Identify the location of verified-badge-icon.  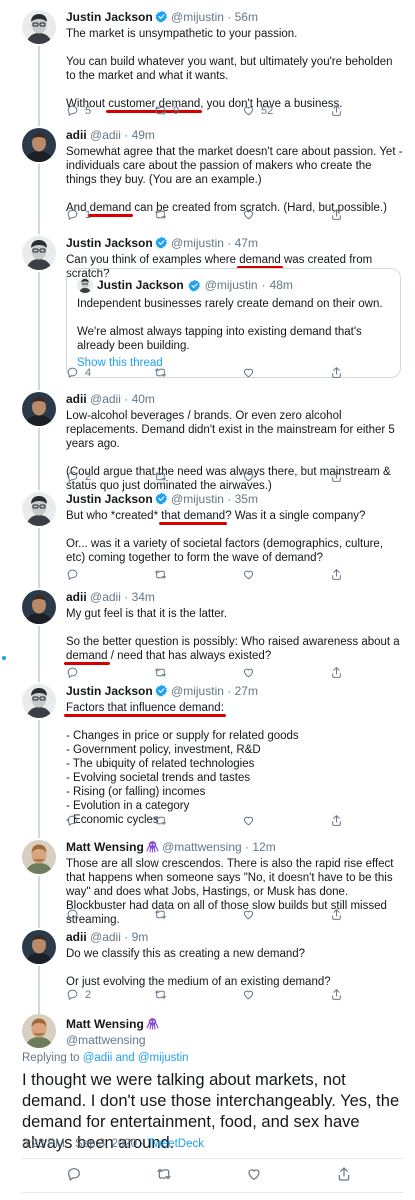
(194, 285).